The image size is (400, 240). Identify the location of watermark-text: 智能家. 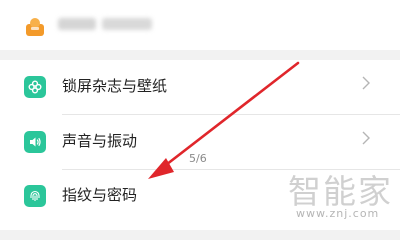
(340, 191).